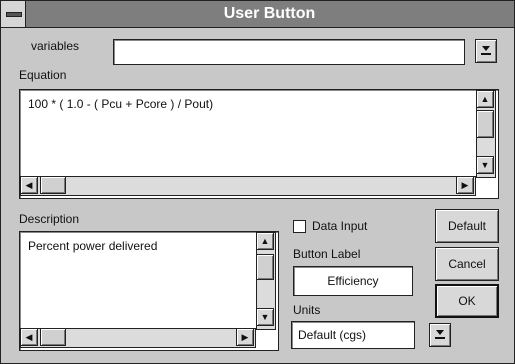 Image resolution: width=515 pixels, height=364 pixels. I want to click on equation-text: 100 * ( 1.0 - ( Pcu + Pcore ) / Pout), so click(121, 104).